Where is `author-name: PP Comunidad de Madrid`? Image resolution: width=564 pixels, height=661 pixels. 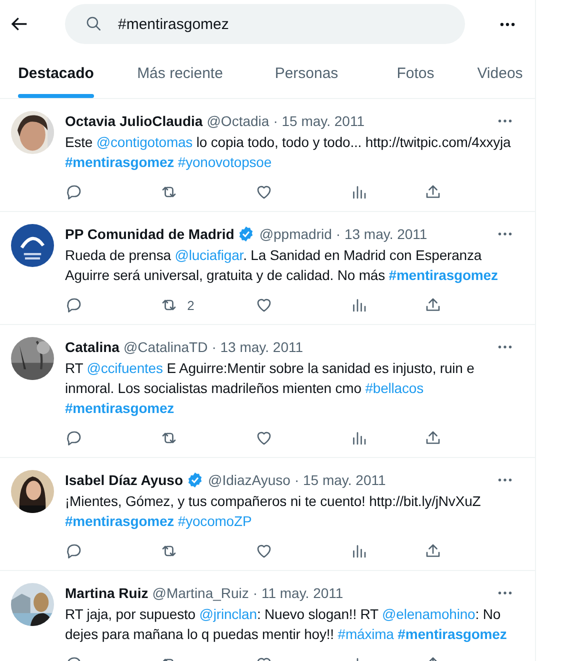 author-name: PP Comunidad de Madrid is located at coordinates (149, 234).